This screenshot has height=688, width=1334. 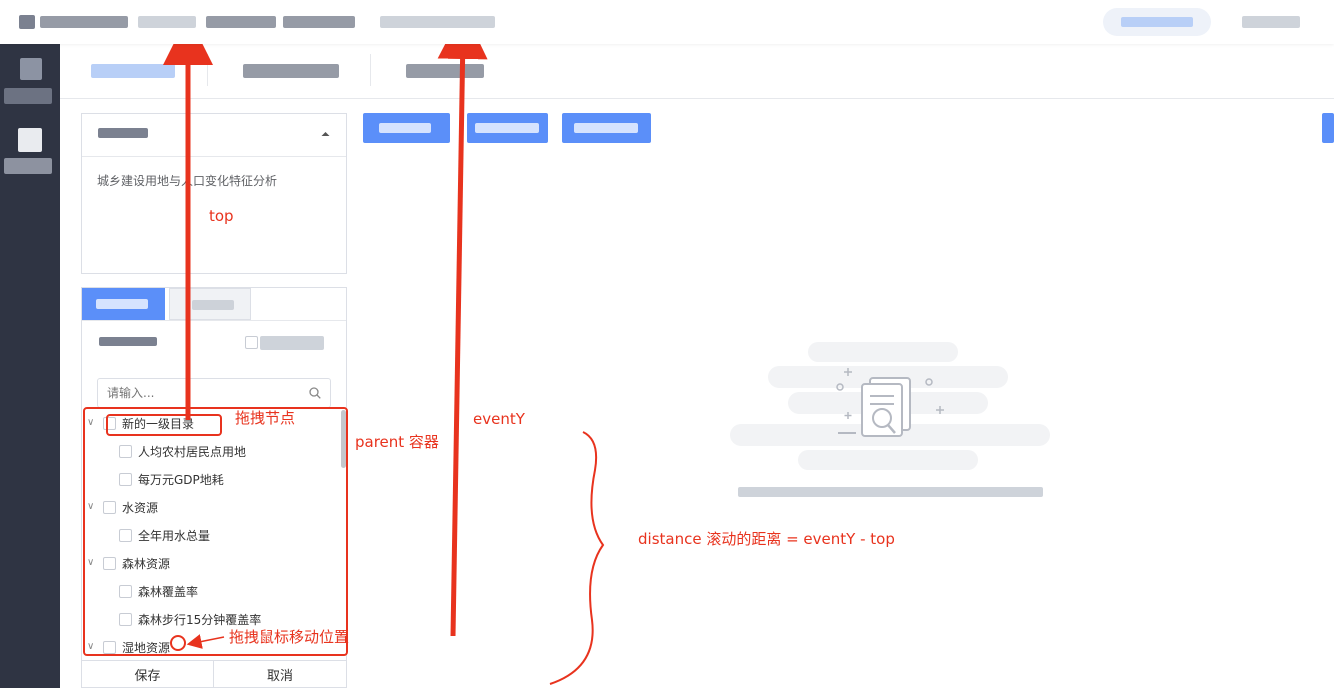 What do you see at coordinates (215, 531) in the screenshot?
I see `parent-container-highlight` at bounding box center [215, 531].